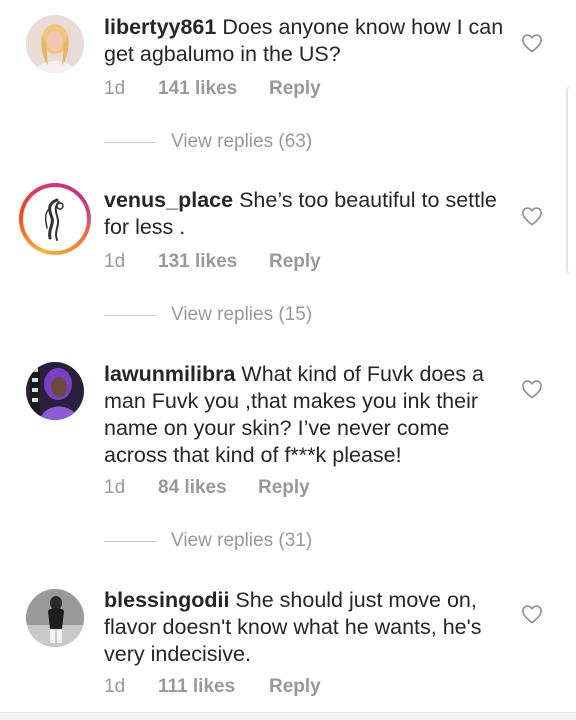  I want to click on comment-username: blessingodii, so click(166, 600).